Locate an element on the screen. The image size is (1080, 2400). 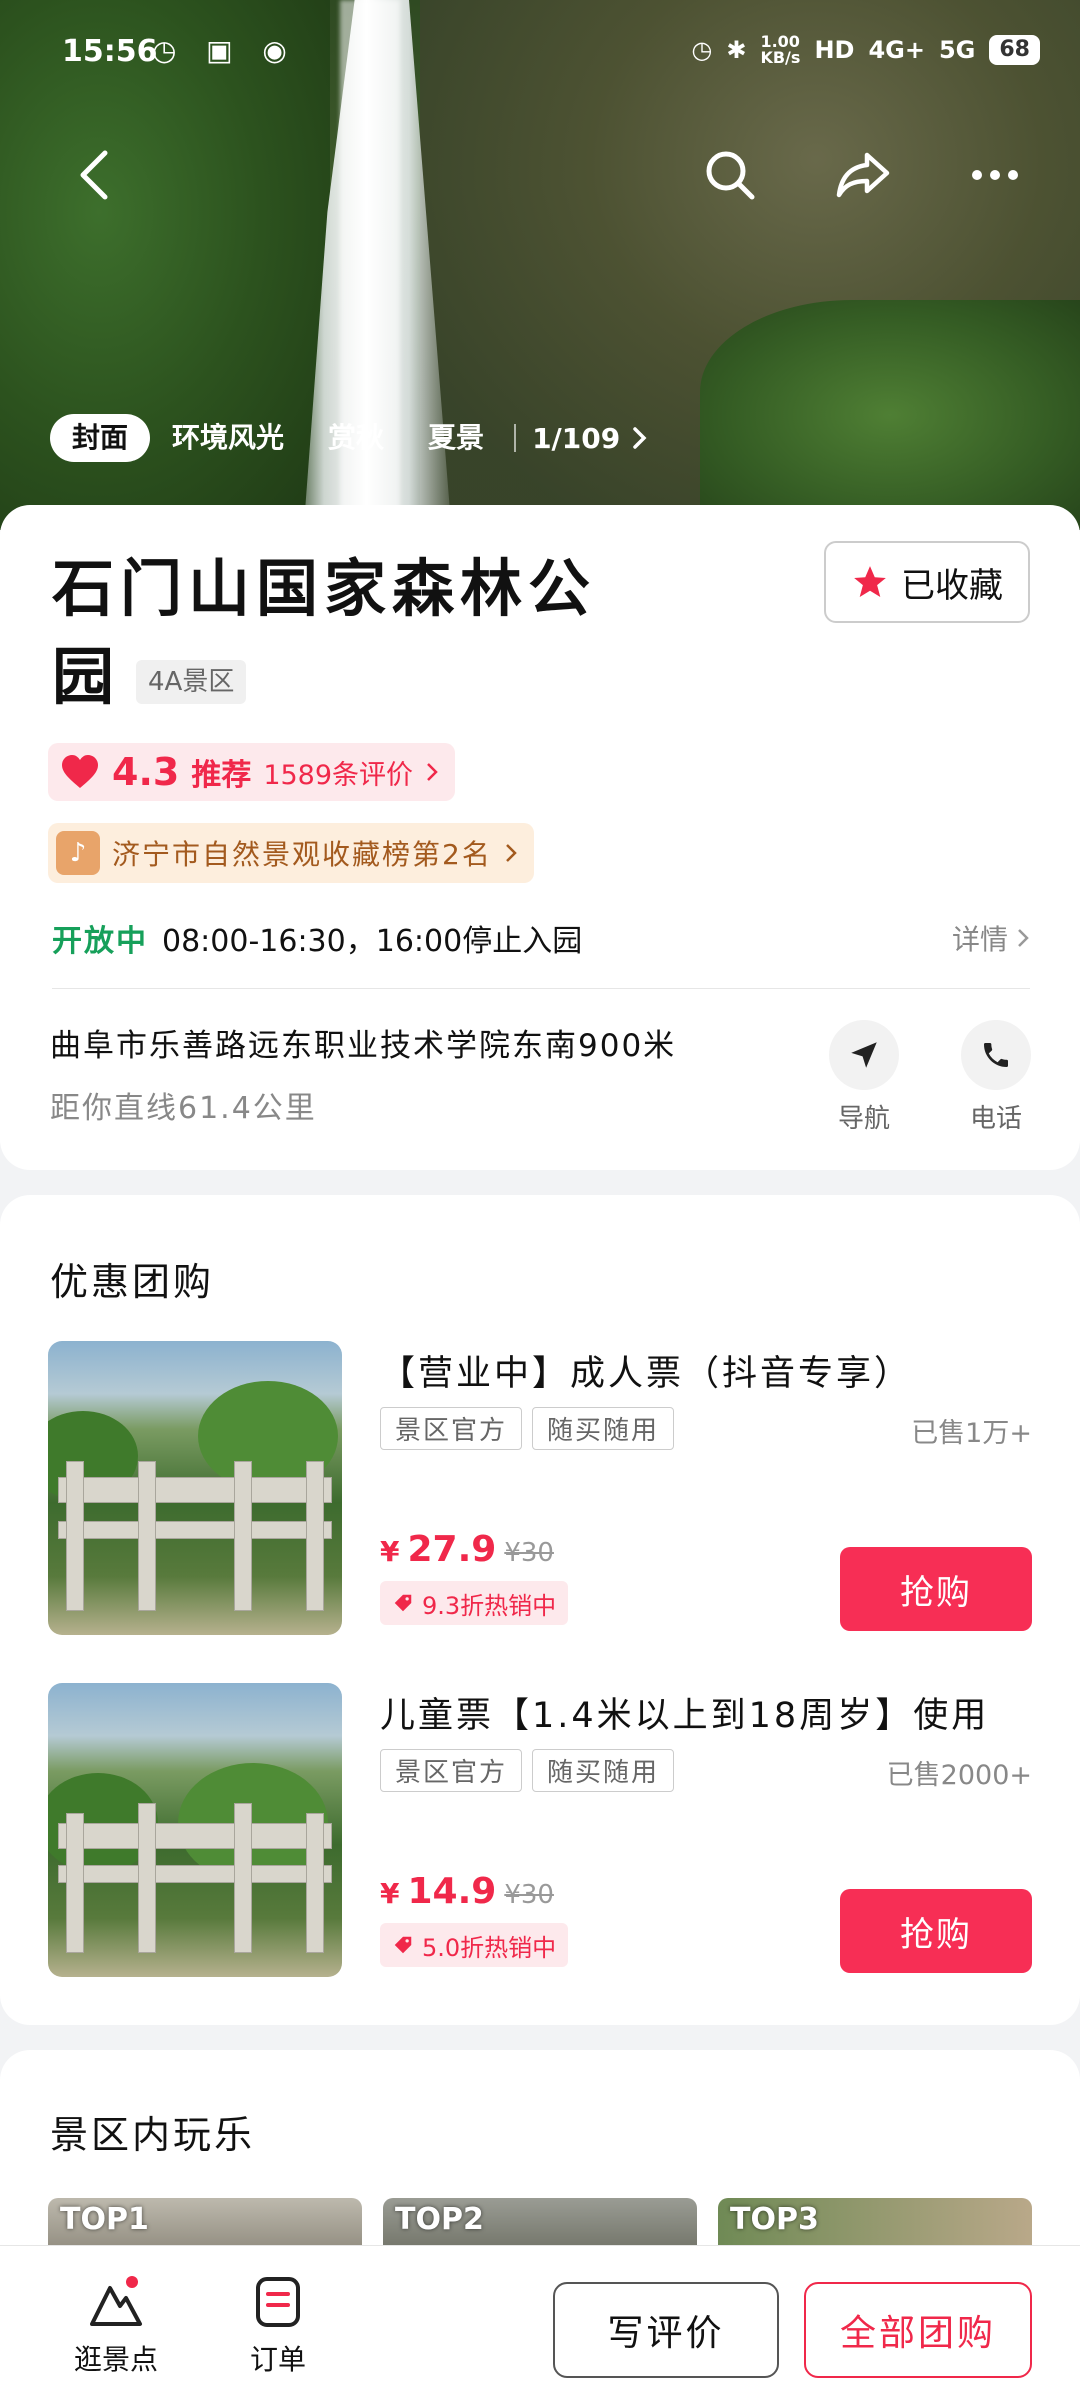
navigate-label: 导航 is located at coordinates (863, 1119).